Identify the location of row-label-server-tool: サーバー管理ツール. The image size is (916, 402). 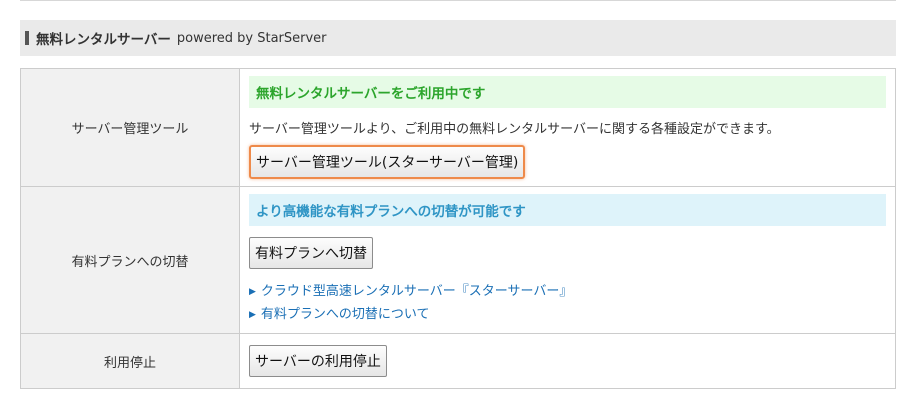
(130, 127).